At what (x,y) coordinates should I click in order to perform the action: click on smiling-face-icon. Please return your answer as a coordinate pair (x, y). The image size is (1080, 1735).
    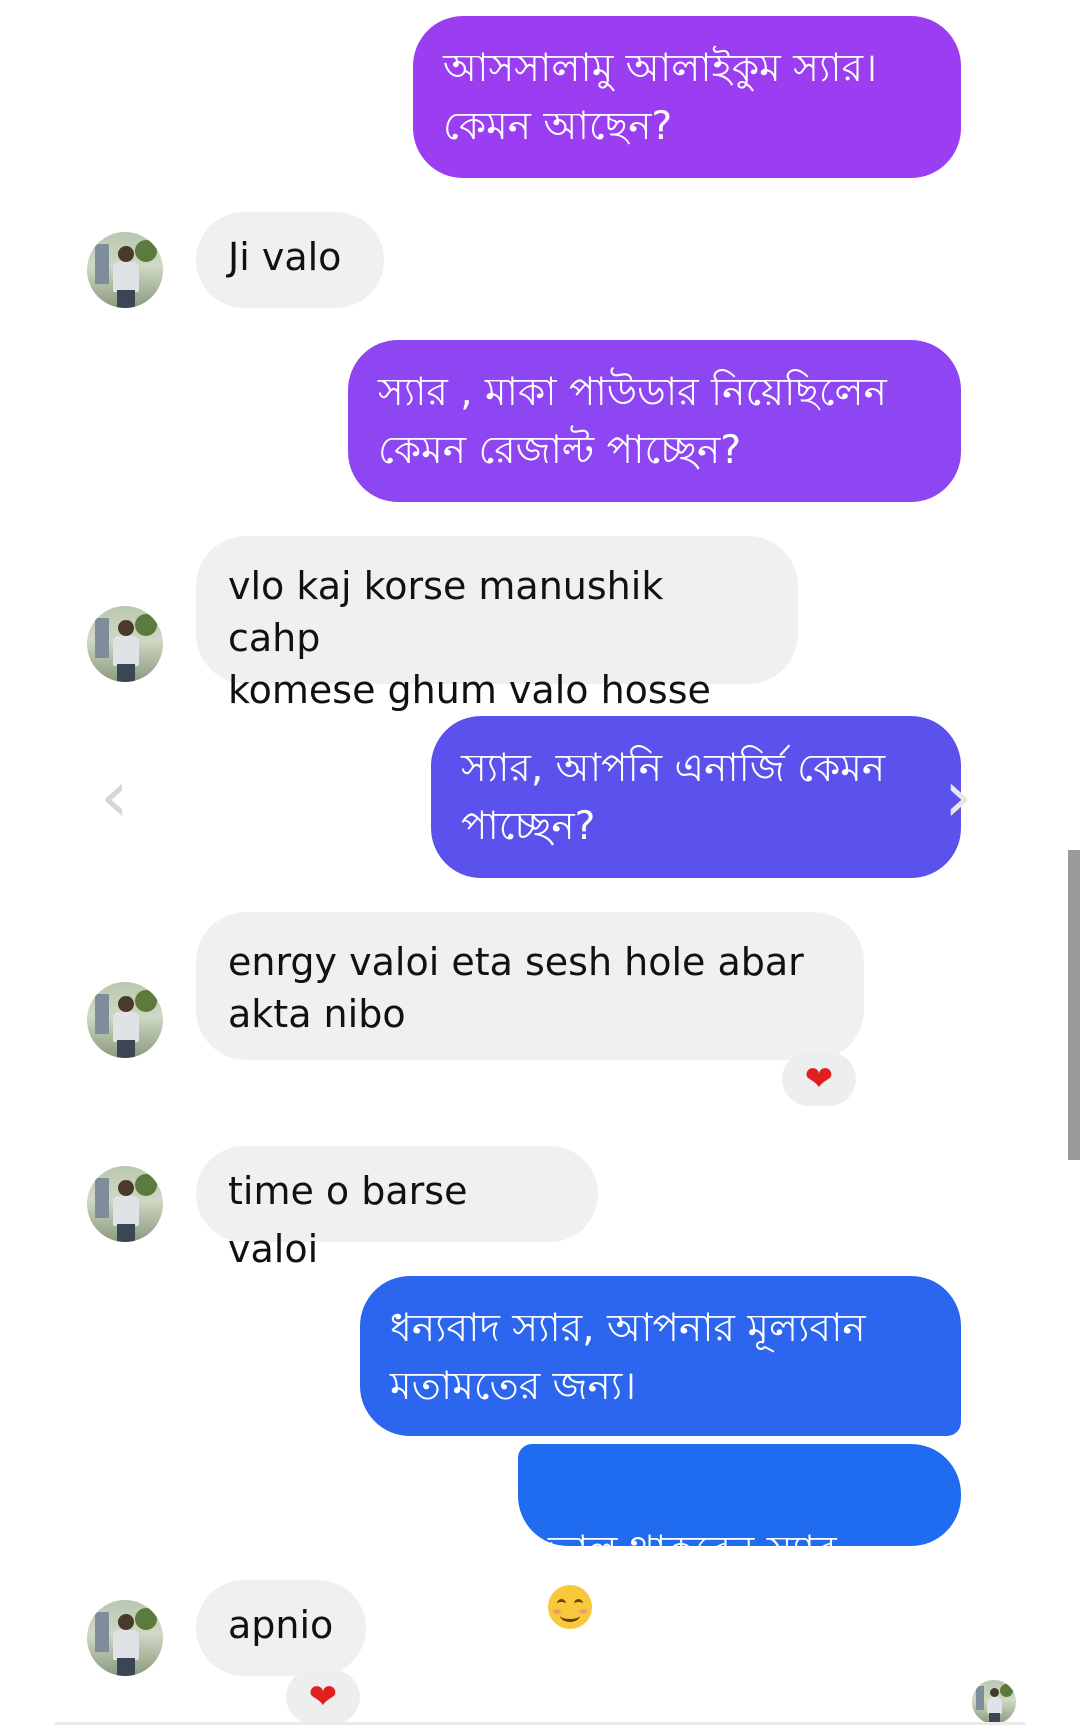
    Looking at the image, I should click on (570, 1607).